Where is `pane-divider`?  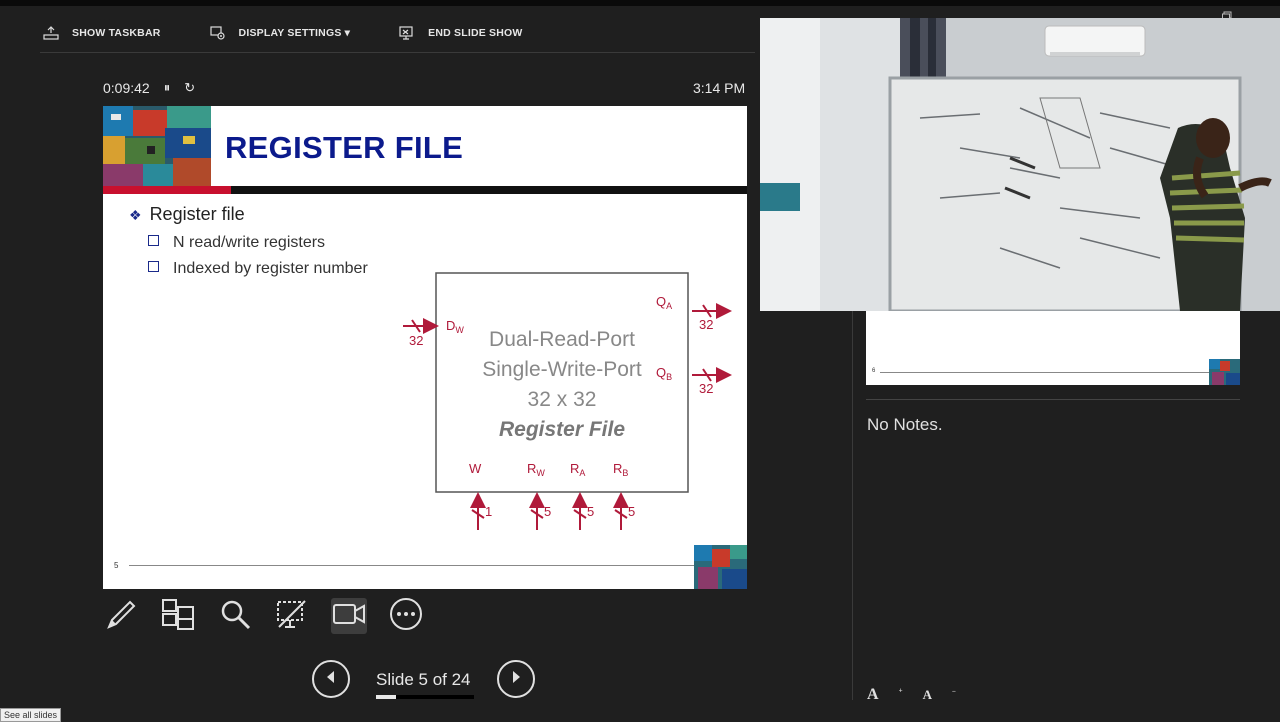 pane-divider is located at coordinates (852, 500).